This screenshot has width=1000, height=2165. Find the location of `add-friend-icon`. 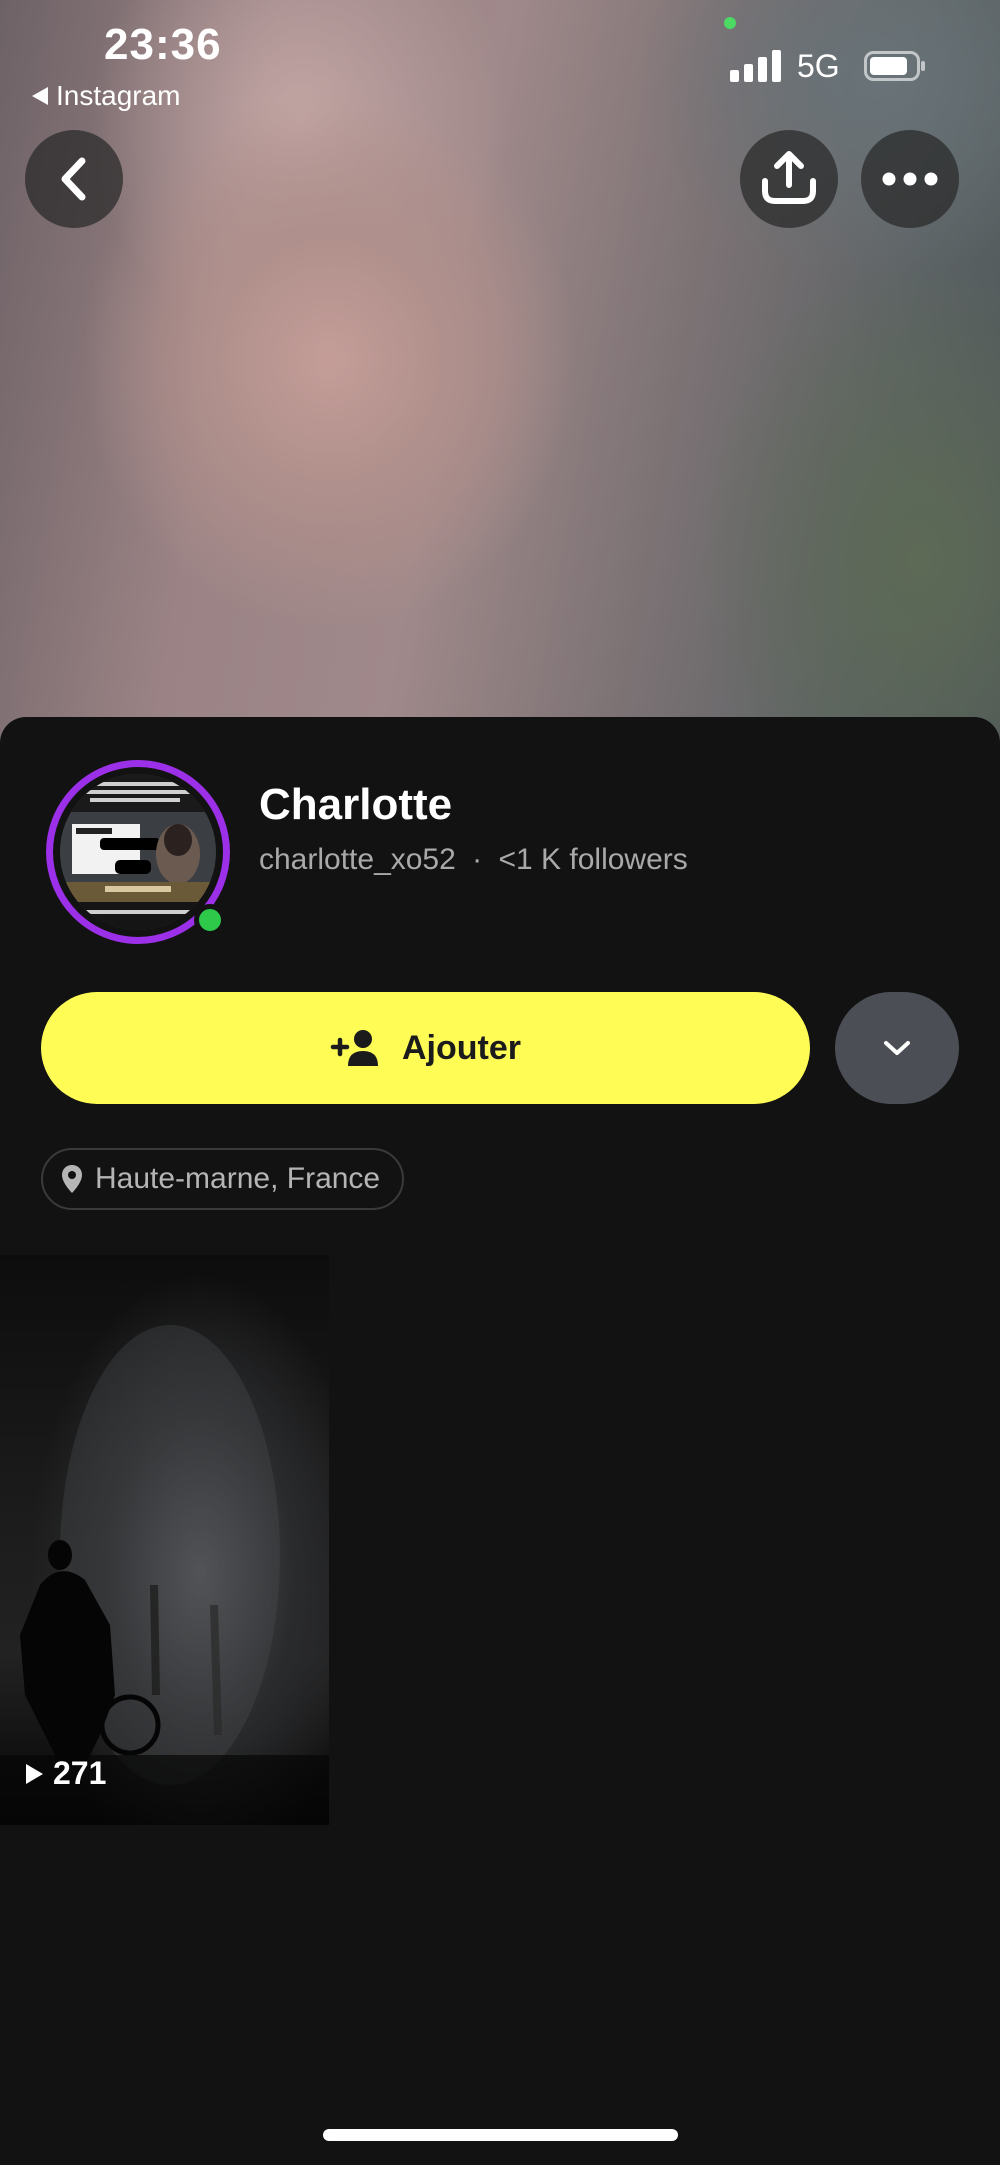

add-friend-icon is located at coordinates (354, 1048).